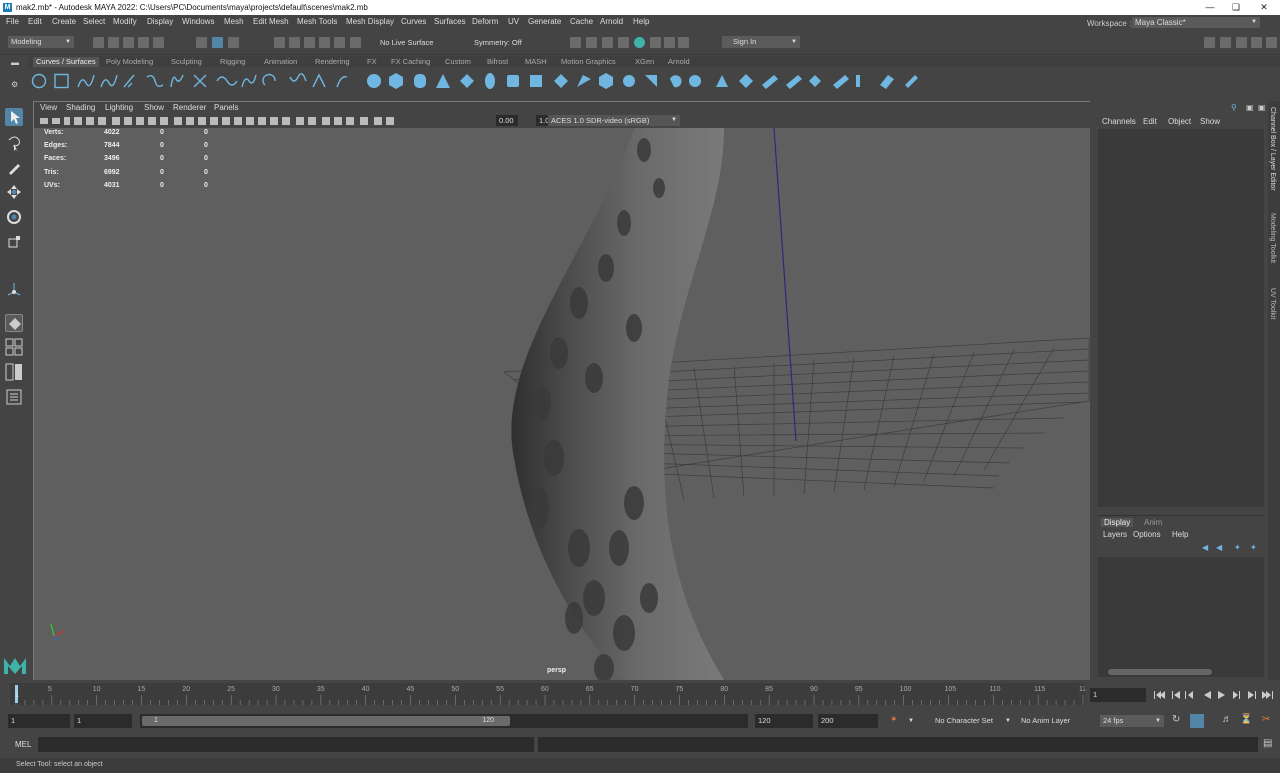  What do you see at coordinates (158, 42) in the screenshot?
I see `redo-icon` at bounding box center [158, 42].